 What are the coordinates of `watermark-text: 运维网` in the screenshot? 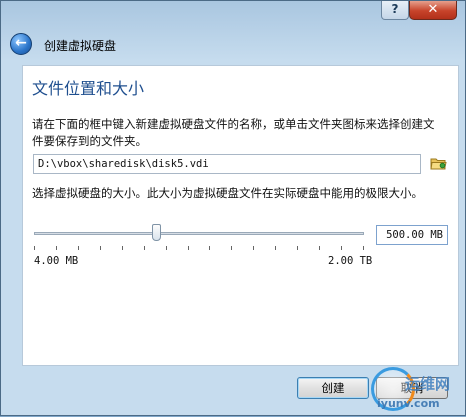 It's located at (428, 384).